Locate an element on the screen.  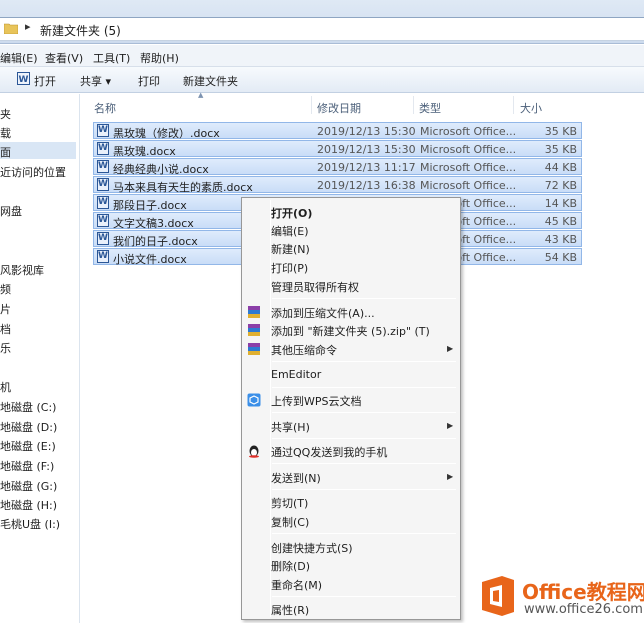
watermark-title: Office教程网 is located at coordinates (583, 592).